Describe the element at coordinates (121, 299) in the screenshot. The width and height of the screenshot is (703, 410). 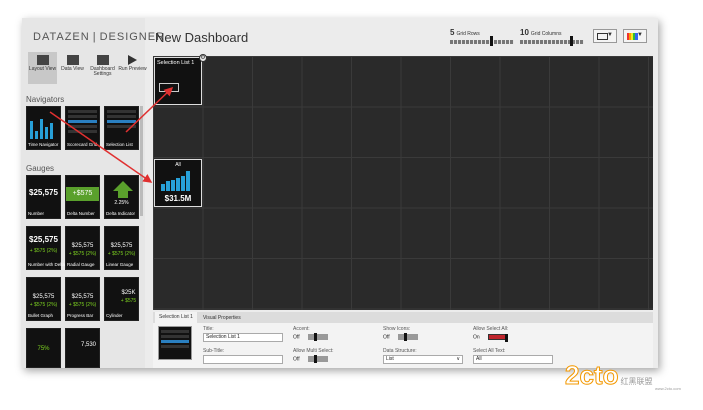
I see `cylinder-tile: $25K + $575 Cylinder` at that location.